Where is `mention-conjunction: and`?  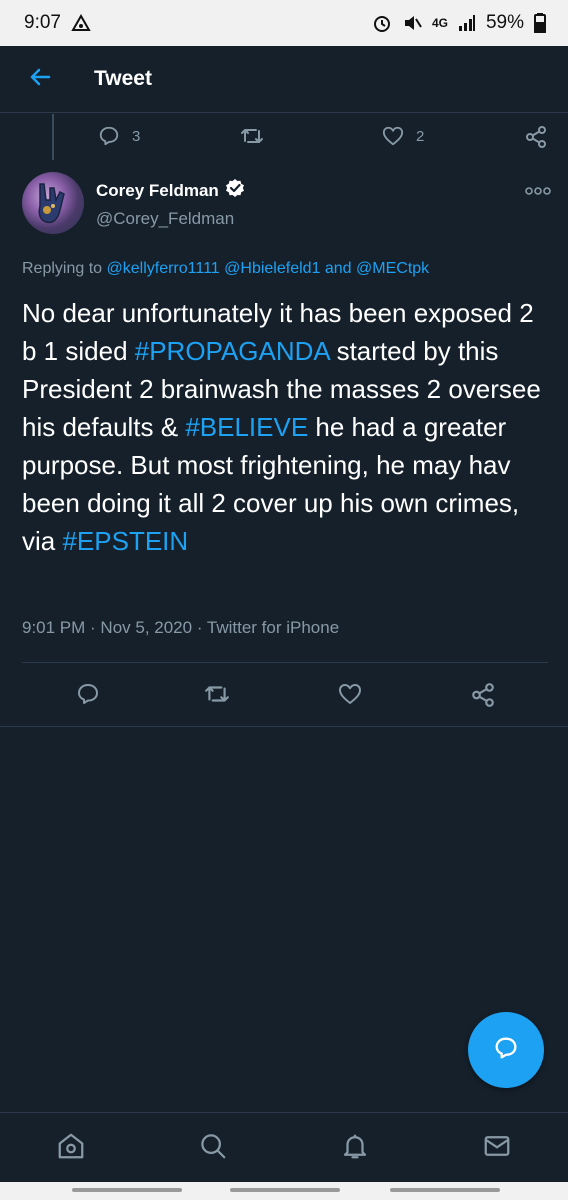
mention-conjunction: and is located at coordinates (338, 268).